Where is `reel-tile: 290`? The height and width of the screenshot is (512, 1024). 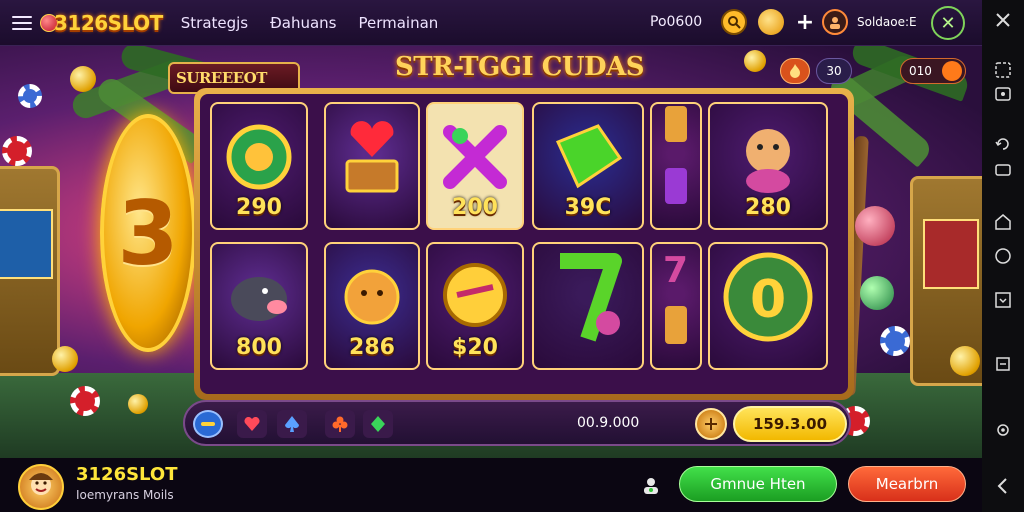 reel-tile: 290 is located at coordinates (259, 166).